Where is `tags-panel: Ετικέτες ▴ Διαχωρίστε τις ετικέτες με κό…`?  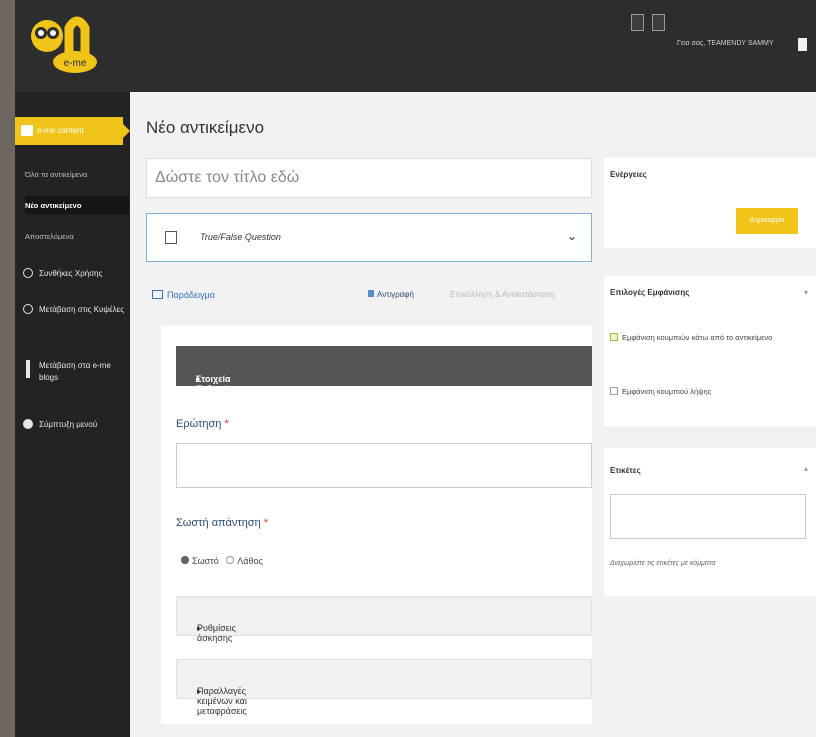
tags-panel: Ετικέτες ▴ Διαχωρίστε τις ετικέτες με κό… is located at coordinates (710, 522).